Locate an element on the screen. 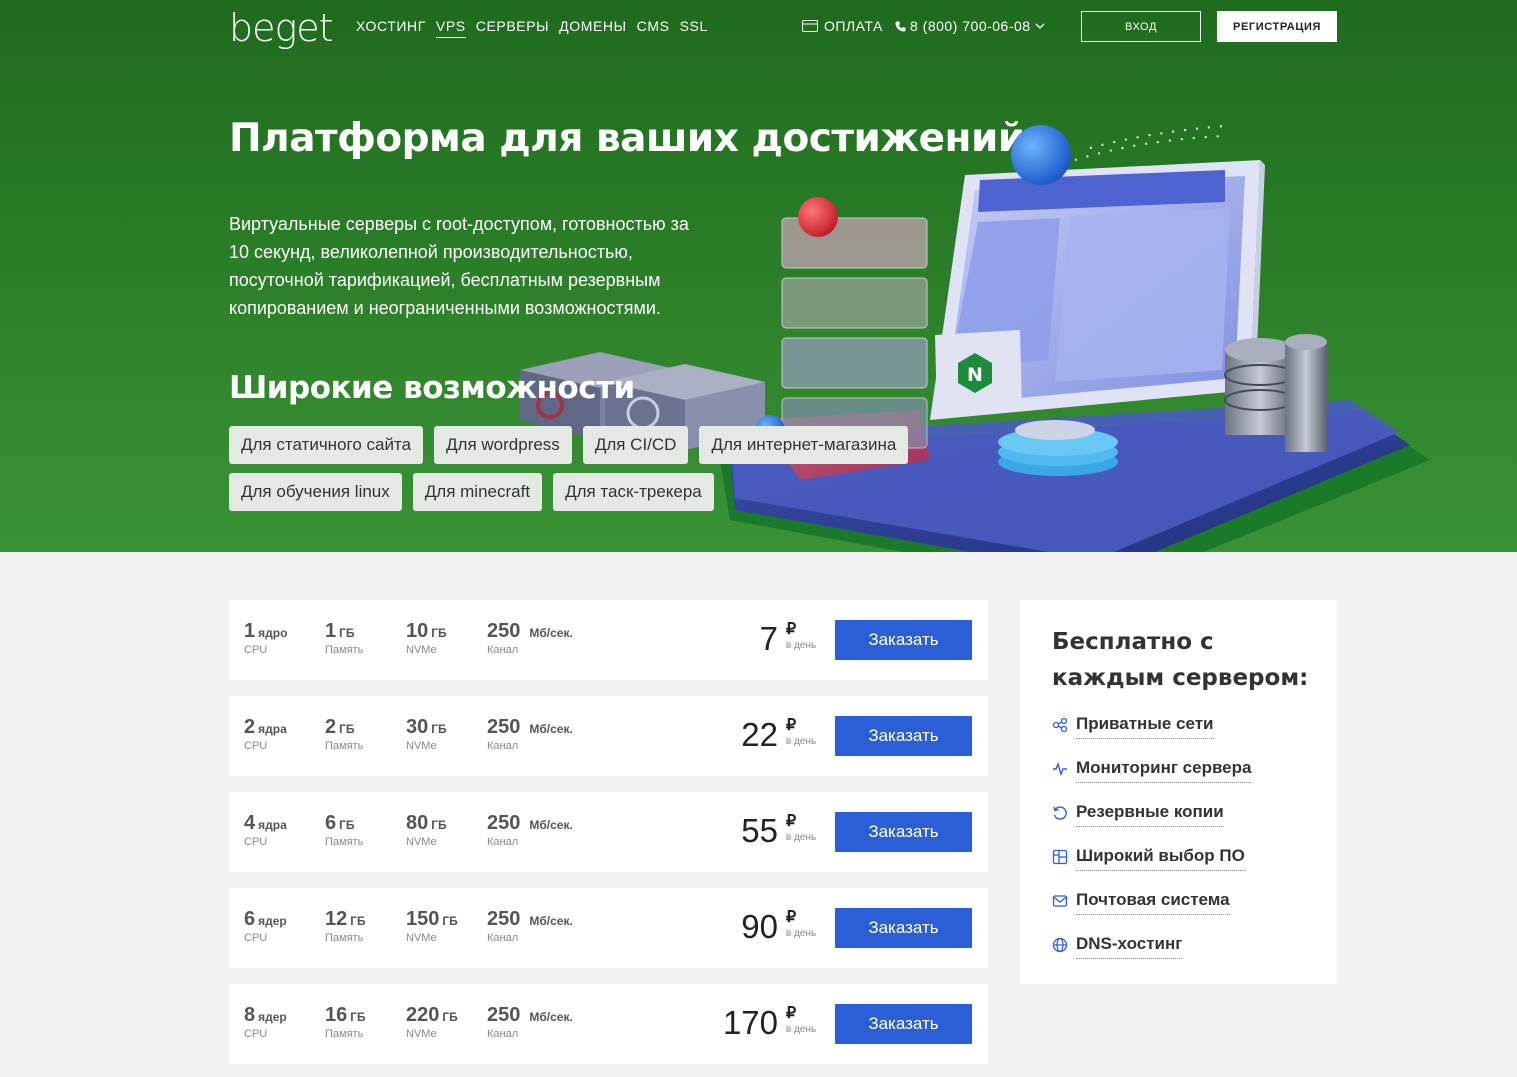 Image resolution: width=1517 pixels, height=1077 pixels. backup-icon is located at coordinates (1060, 813).